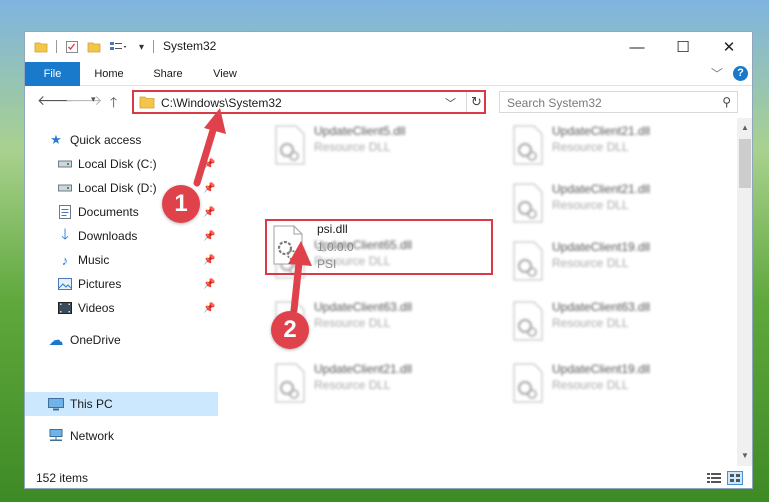  I want to click on sidebar-item-music: ♪ Music 📌, so click(121, 260).